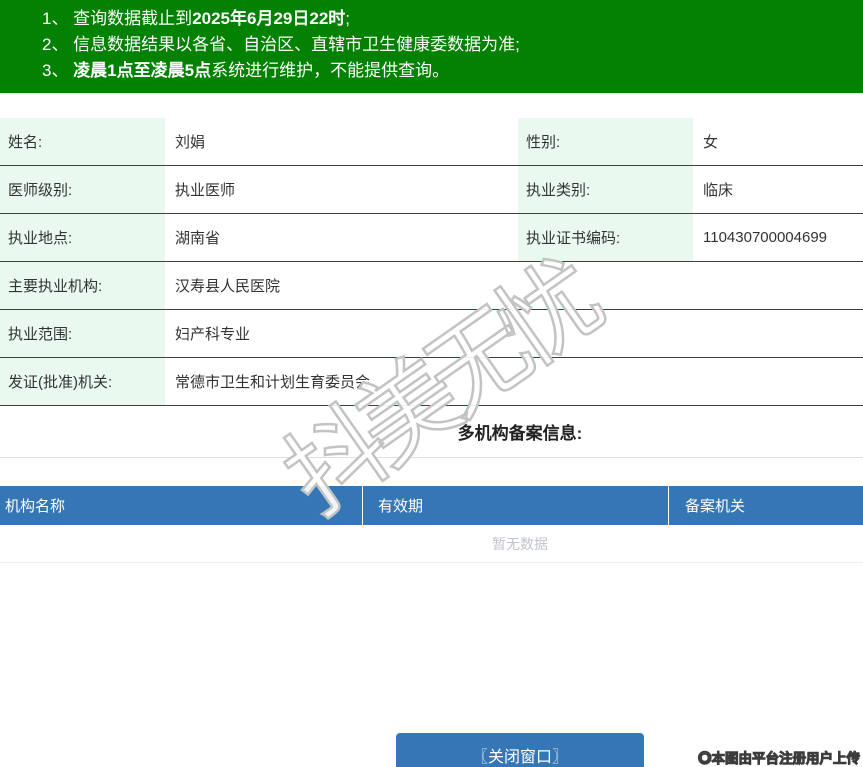 The height and width of the screenshot is (767, 863). Describe the element at coordinates (82, 237) in the screenshot. I see `label-practice-location: 执业地点:` at that location.